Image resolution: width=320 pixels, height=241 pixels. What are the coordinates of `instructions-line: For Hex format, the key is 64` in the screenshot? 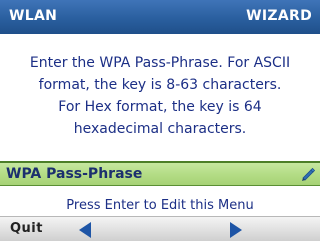 It's located at (160, 107).